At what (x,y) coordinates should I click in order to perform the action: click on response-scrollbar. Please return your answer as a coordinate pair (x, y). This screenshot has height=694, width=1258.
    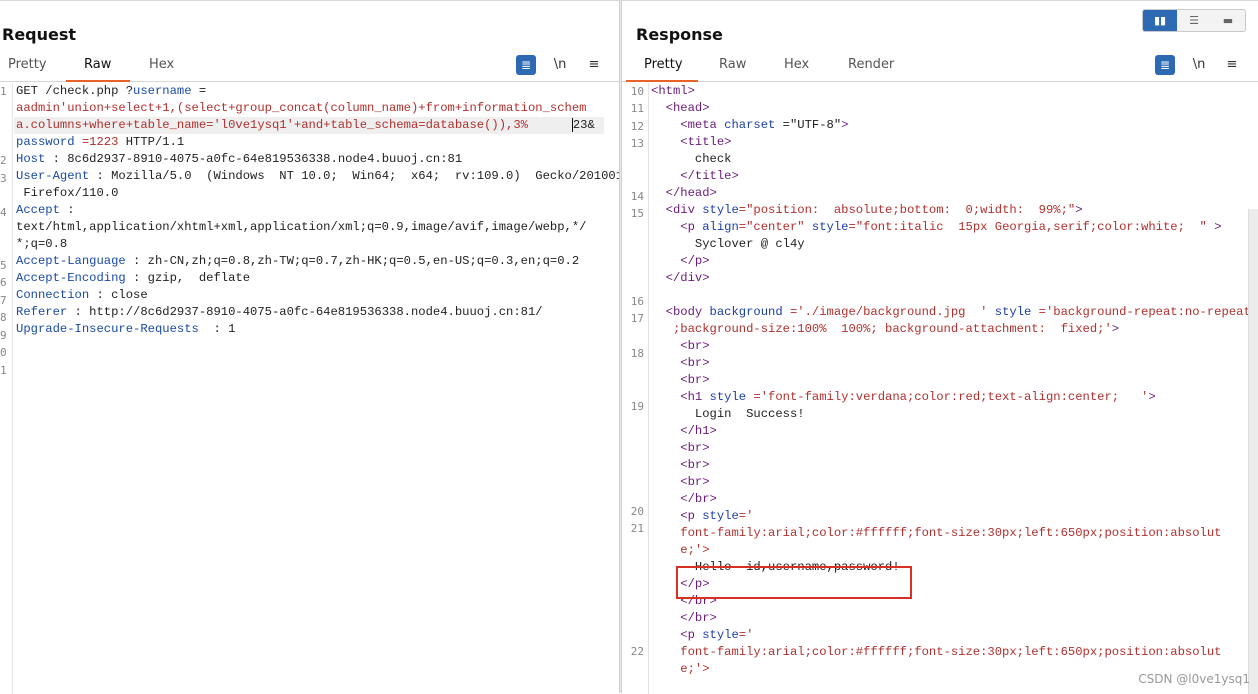
    Looking at the image, I should click on (1253, 451).